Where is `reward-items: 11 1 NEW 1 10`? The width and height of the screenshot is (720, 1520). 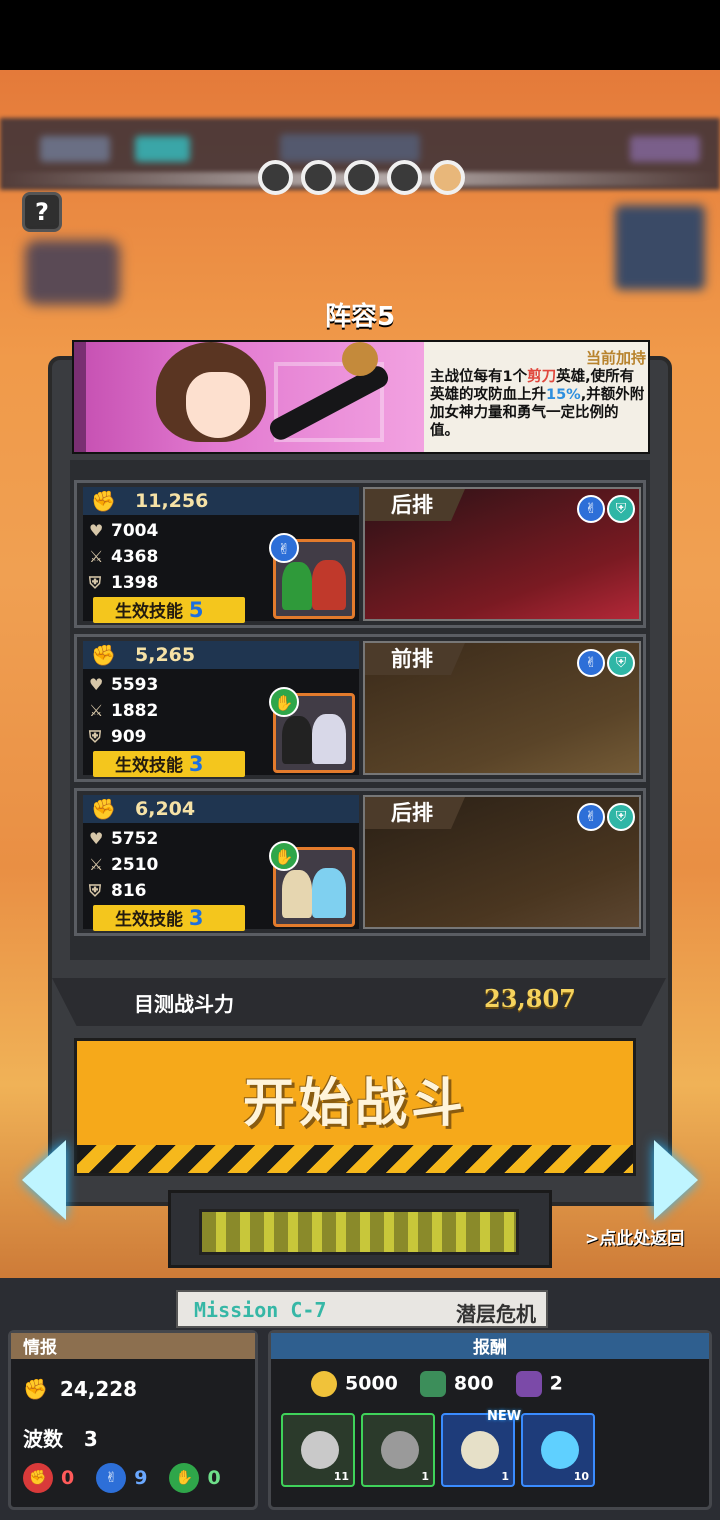 reward-items: 11 1 NEW 1 10 is located at coordinates (438, 1448).